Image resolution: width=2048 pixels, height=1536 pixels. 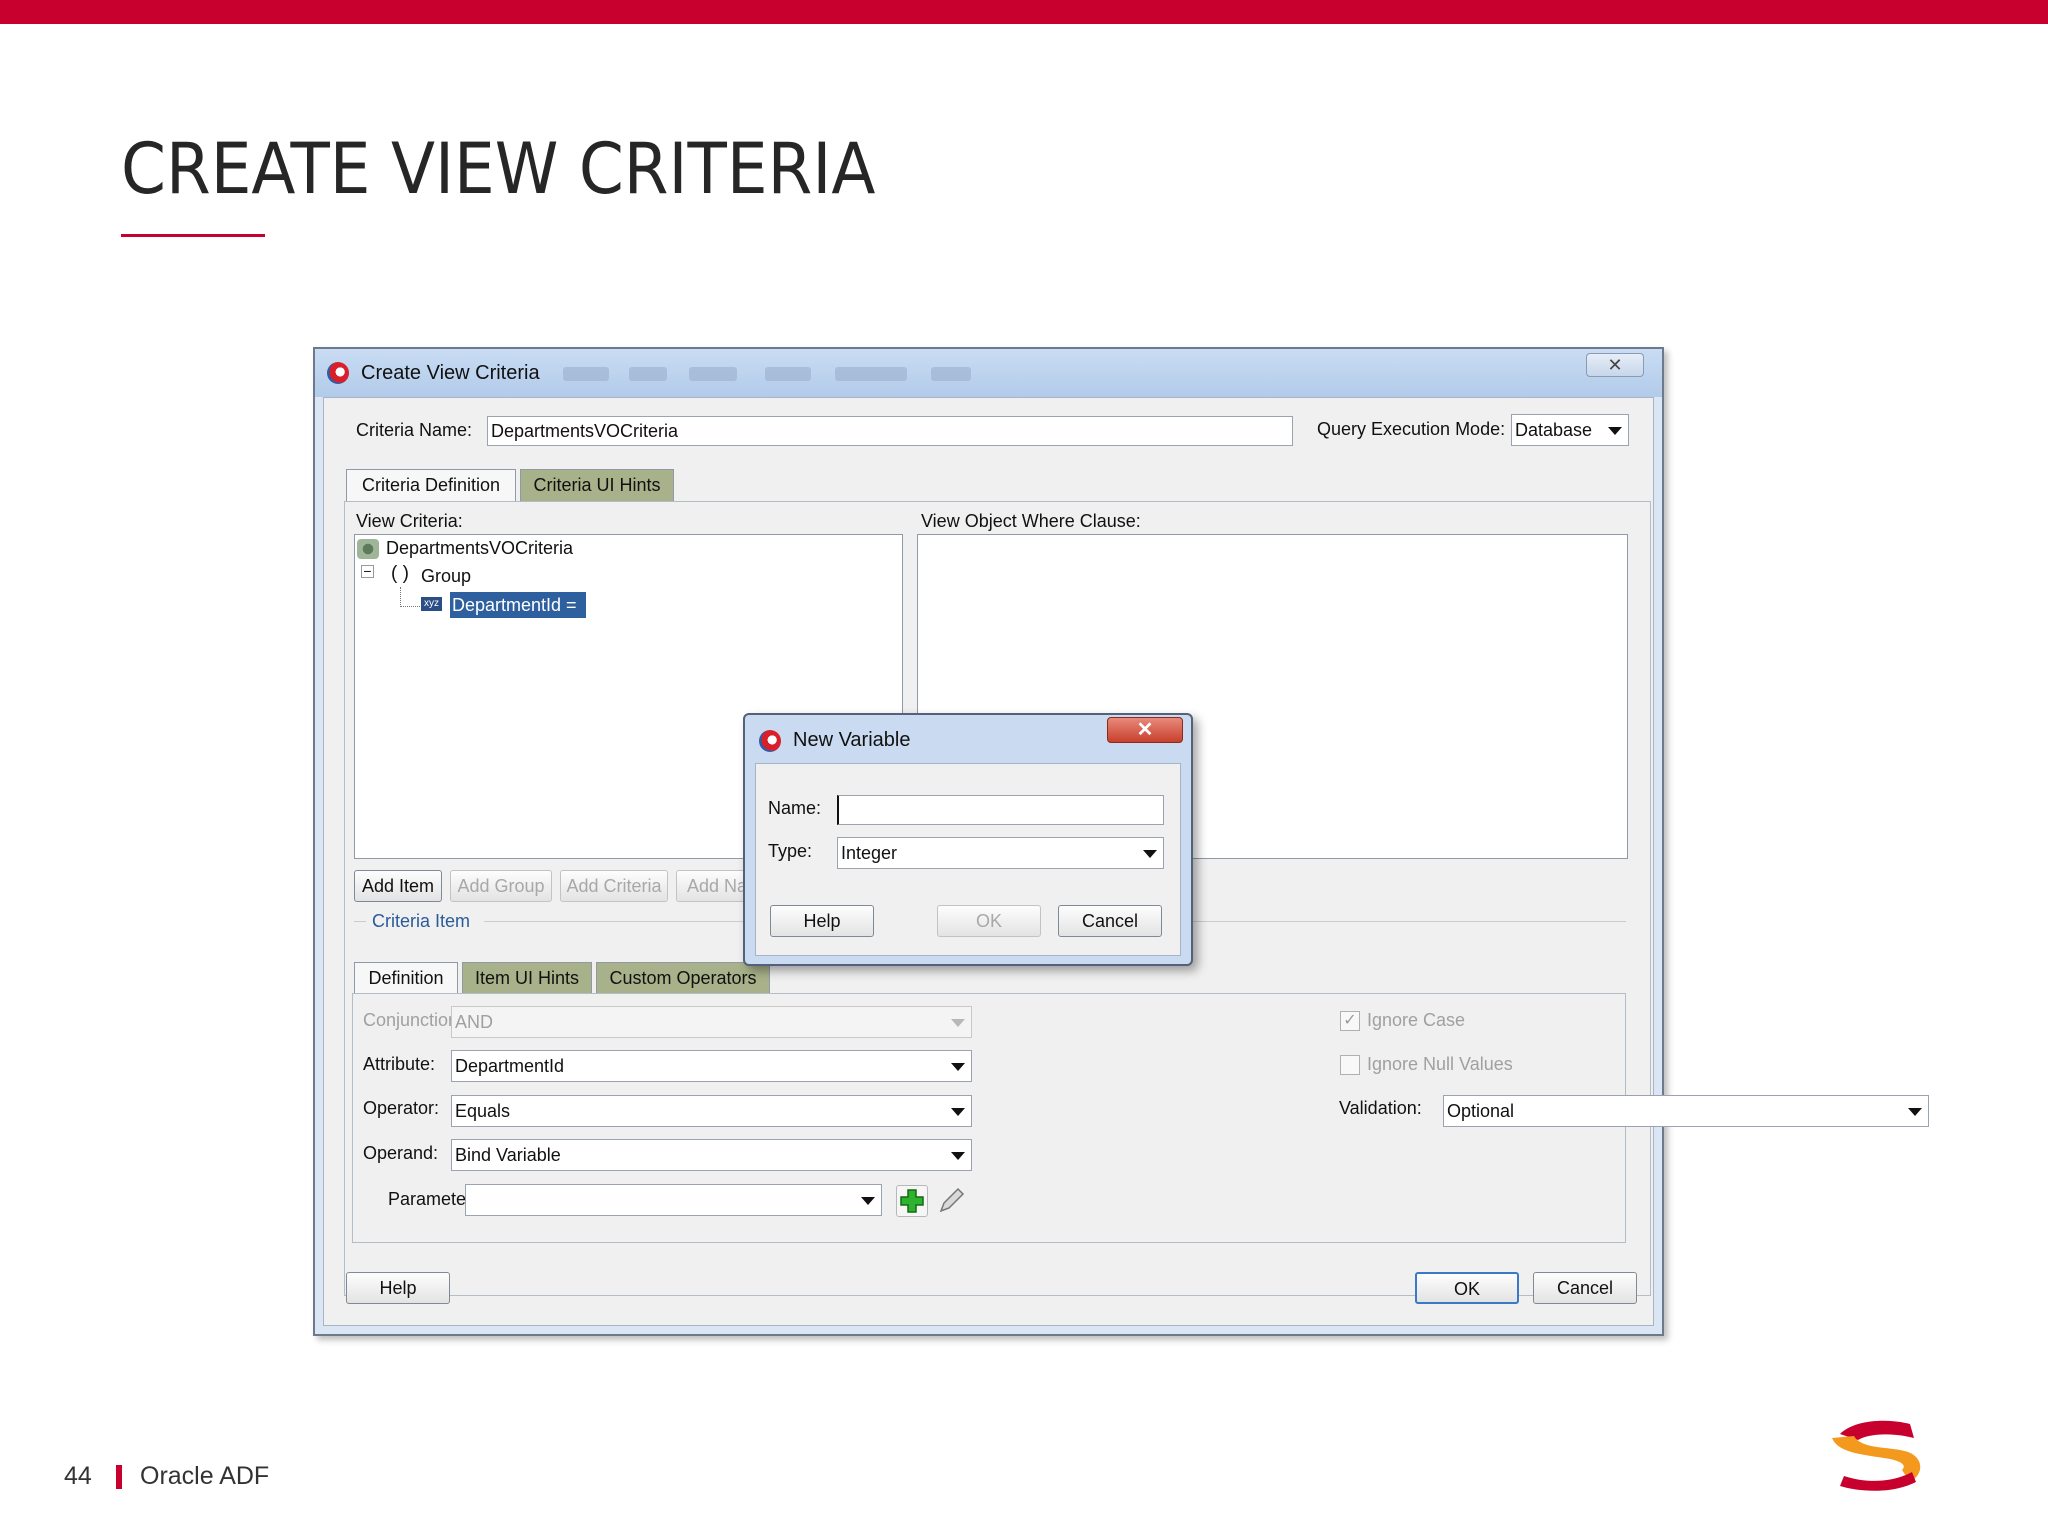 I want to click on edit-pencil-icon, so click(x=951, y=1201).